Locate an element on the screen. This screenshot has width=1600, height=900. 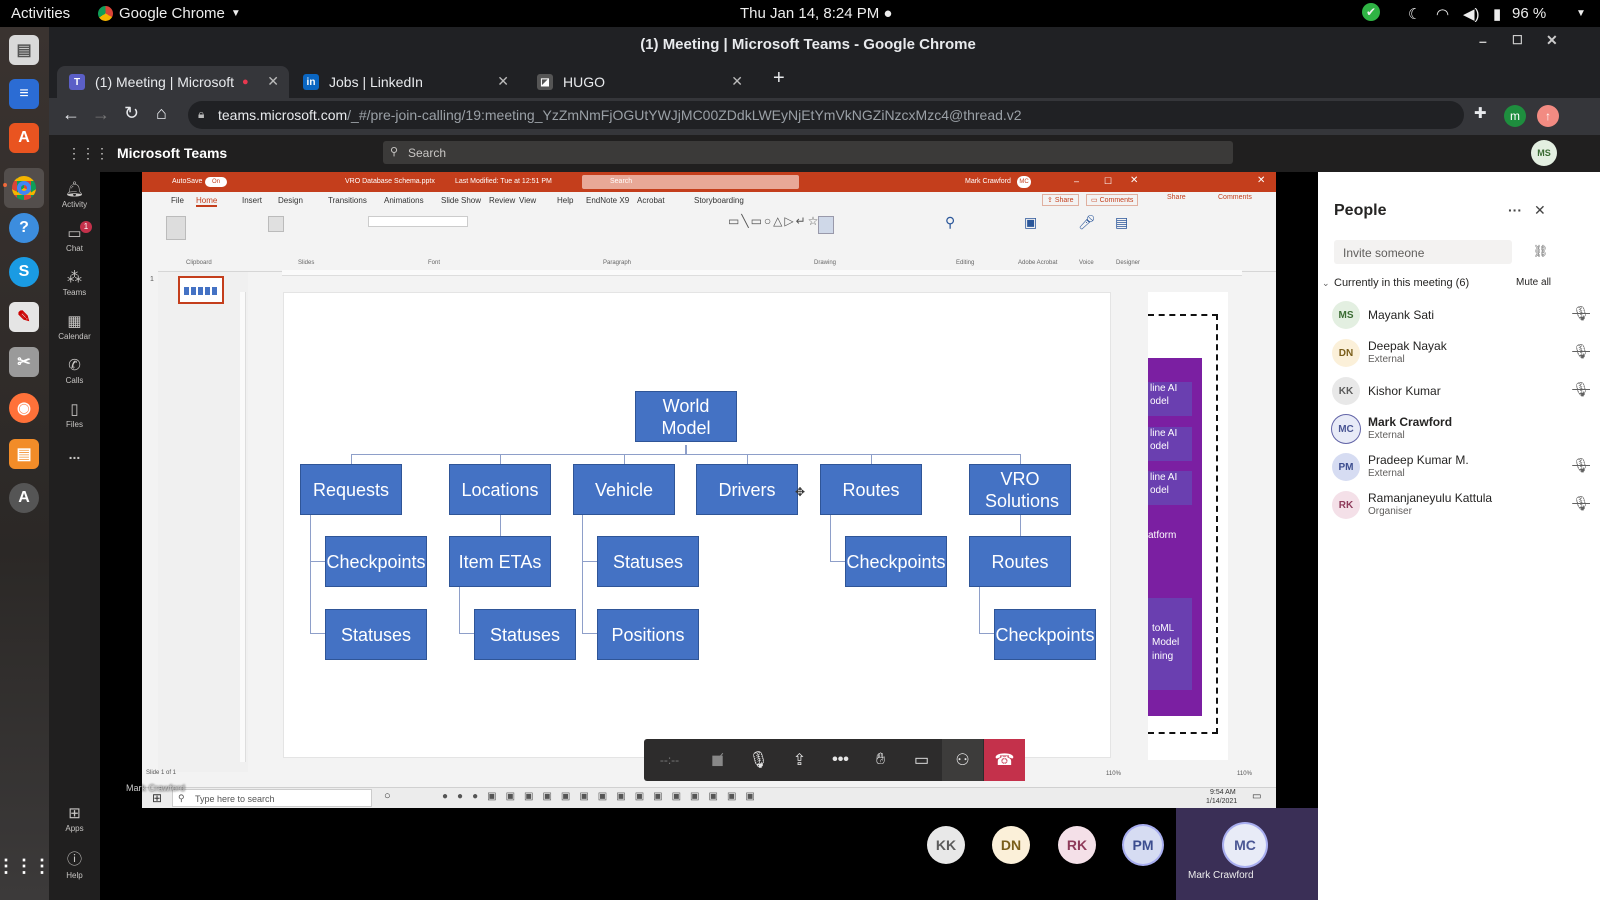
node-requests: Requests is located at coordinates (351, 489).